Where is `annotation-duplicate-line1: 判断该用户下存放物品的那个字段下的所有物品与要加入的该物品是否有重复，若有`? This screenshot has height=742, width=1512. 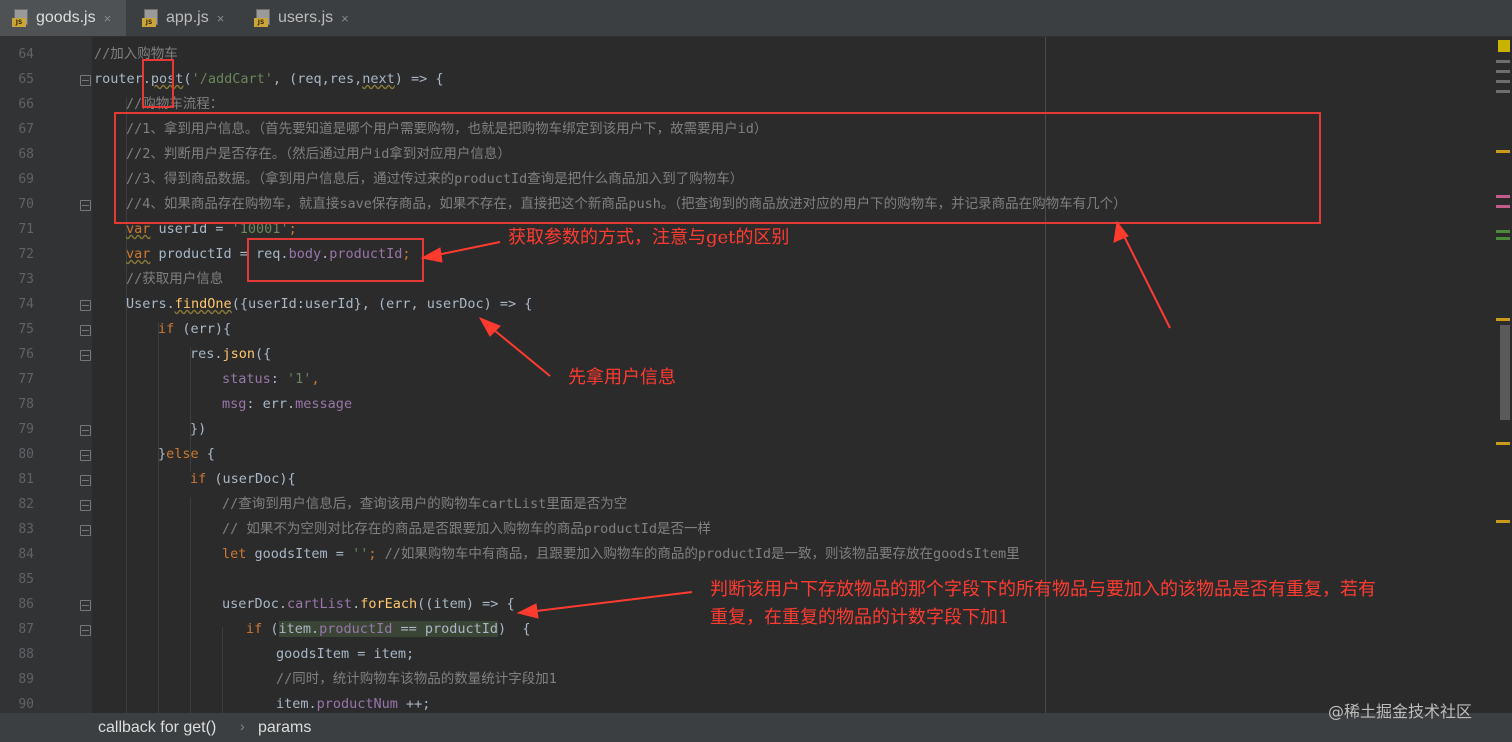
annotation-duplicate-line1: 判断该用户下存放物品的那个字段下的所有物品与要加入的该物品是否有重复，若有 is located at coordinates (1043, 589).